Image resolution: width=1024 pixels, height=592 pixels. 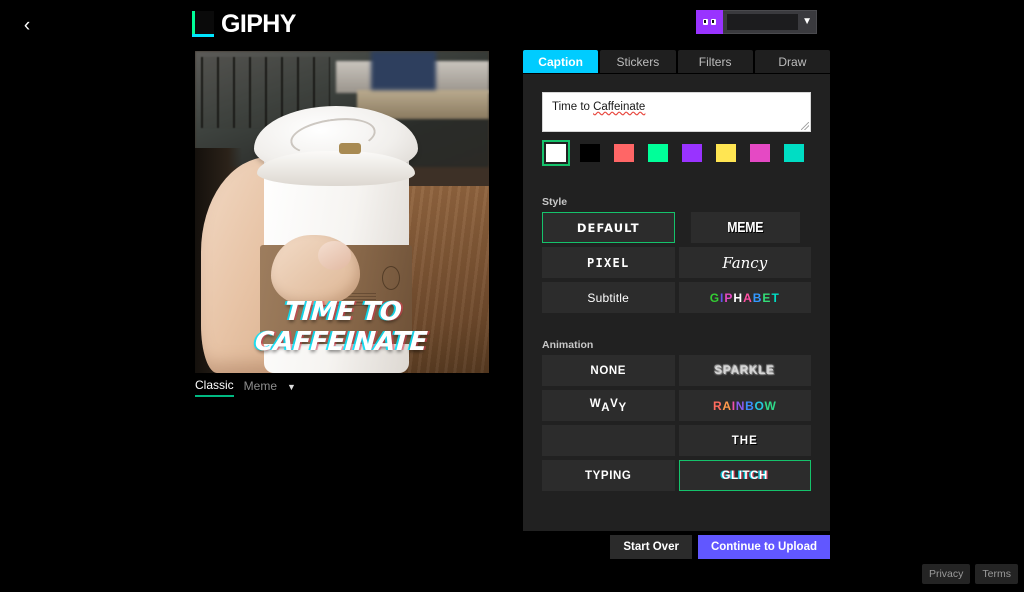 I want to click on style-section-label: Style, so click(x=555, y=202).